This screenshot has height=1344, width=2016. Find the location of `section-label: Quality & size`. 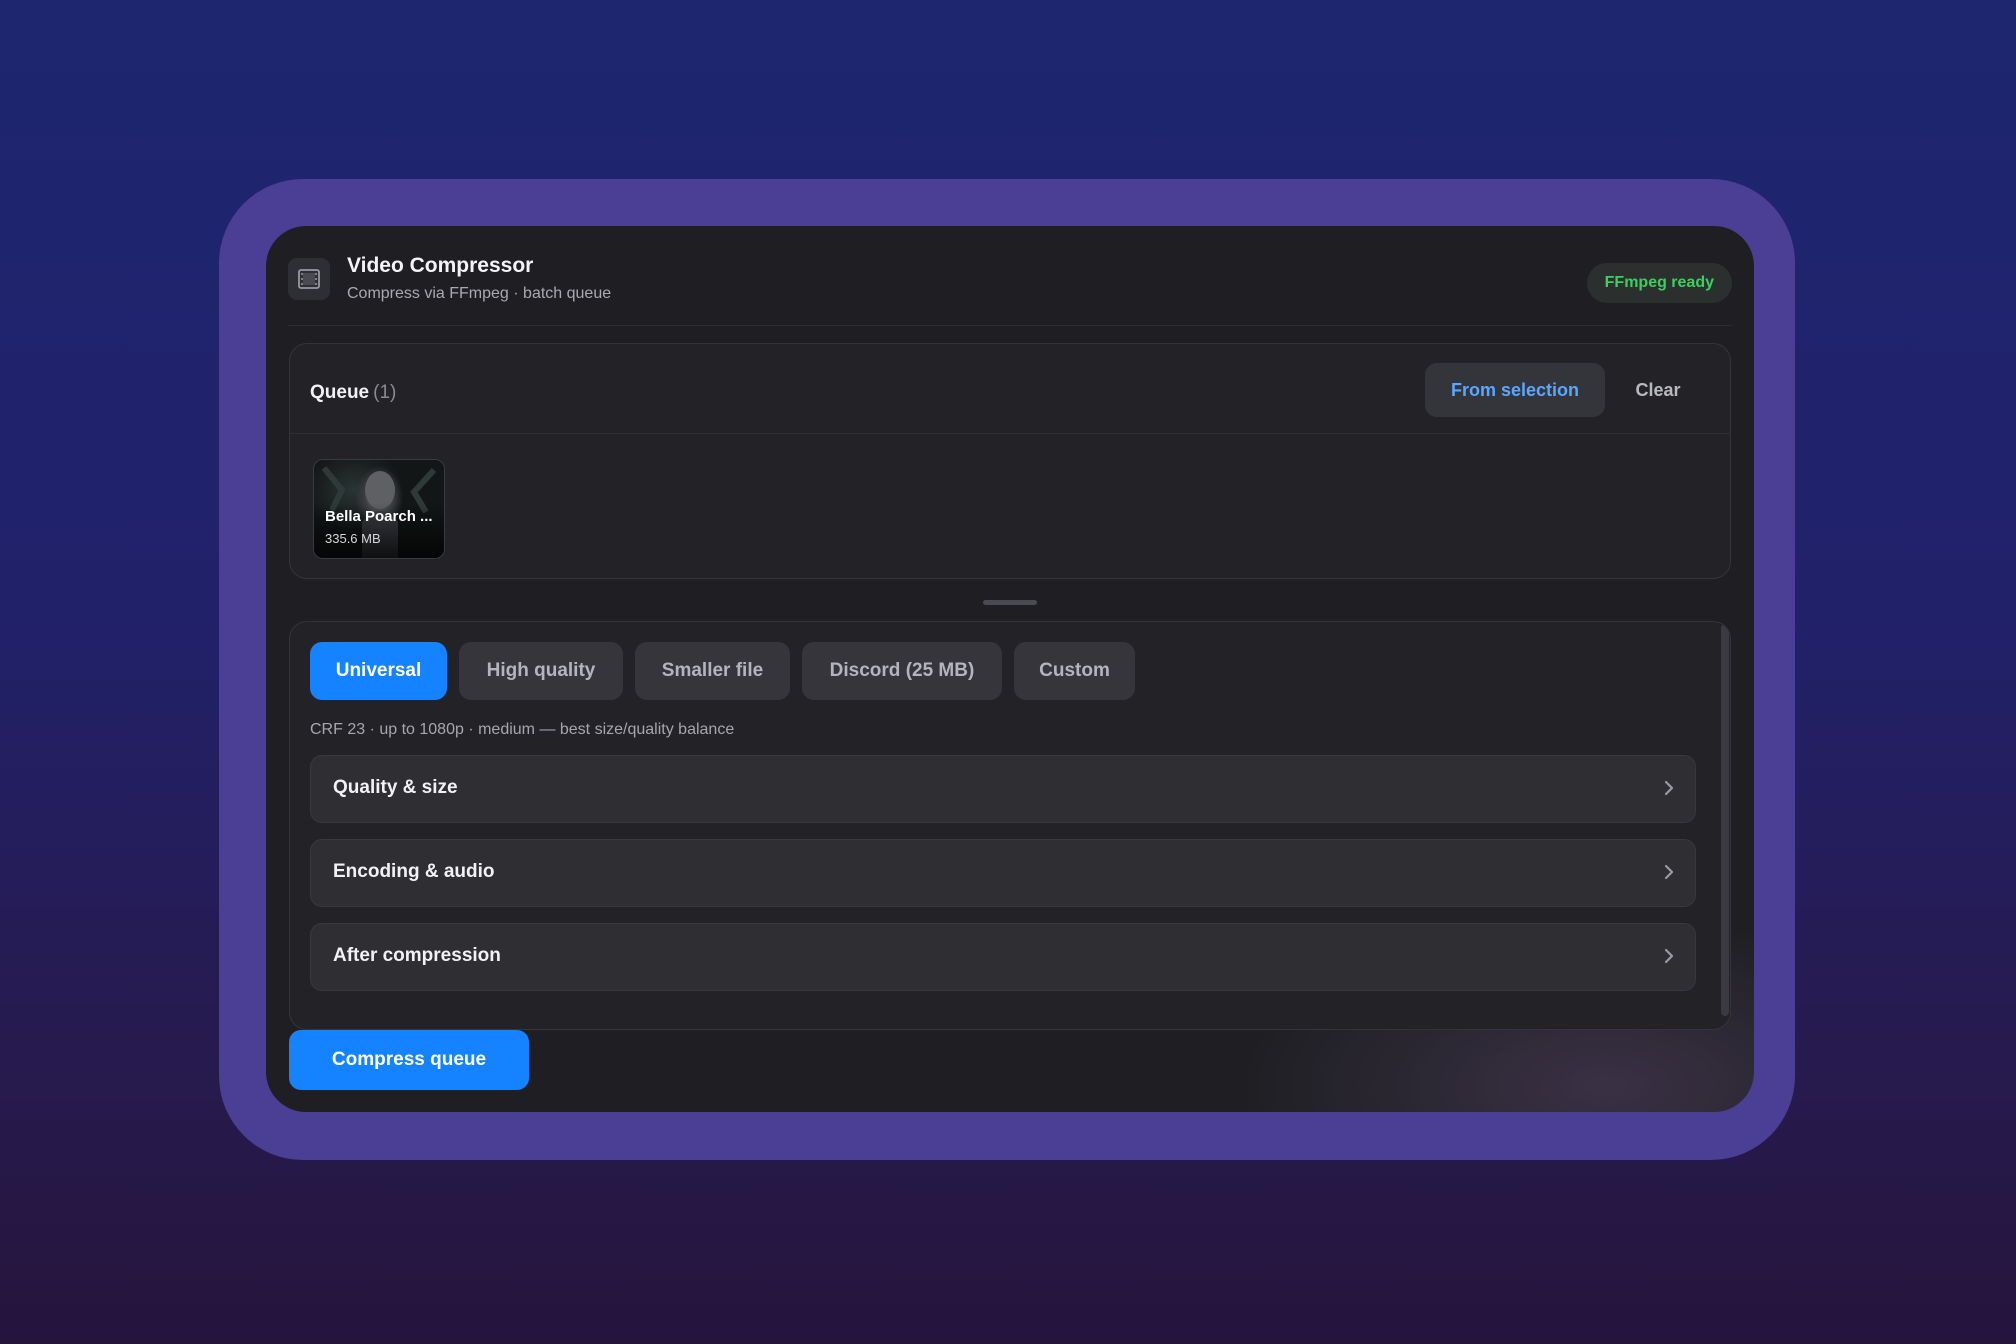

section-label: Quality & size is located at coordinates (395, 787).